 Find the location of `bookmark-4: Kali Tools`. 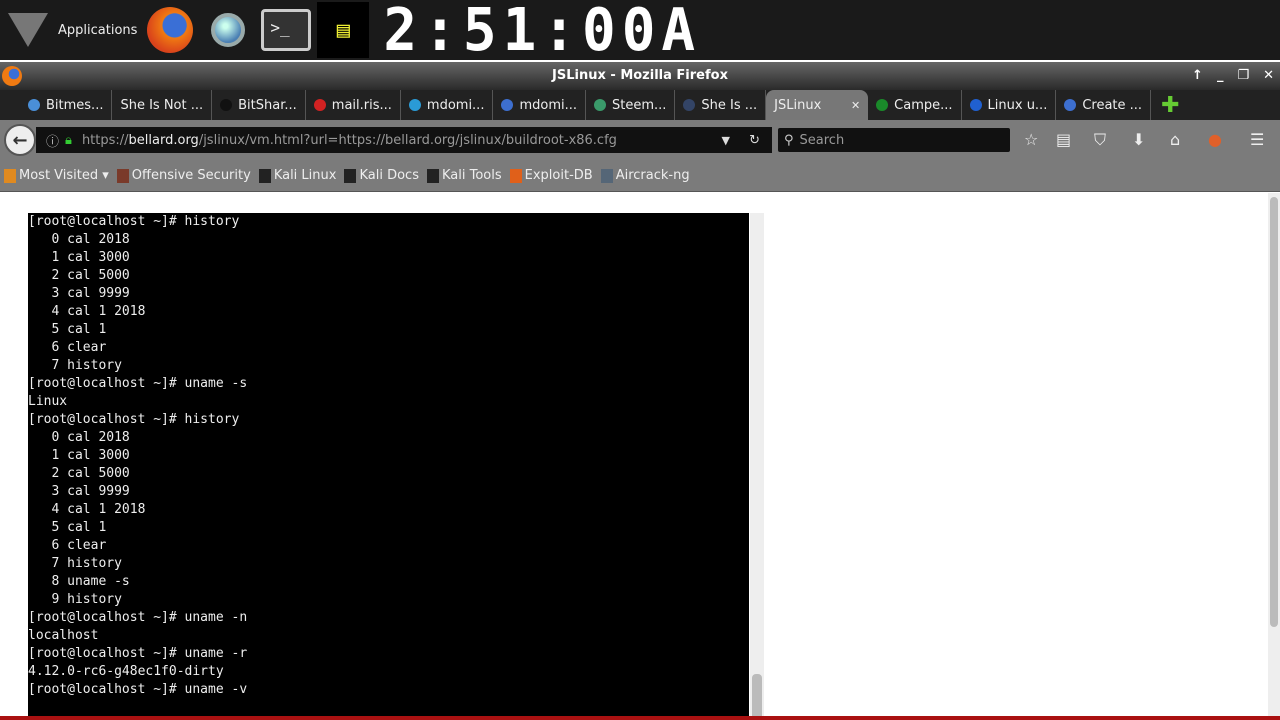

bookmark-4: Kali Tools is located at coordinates (464, 175).